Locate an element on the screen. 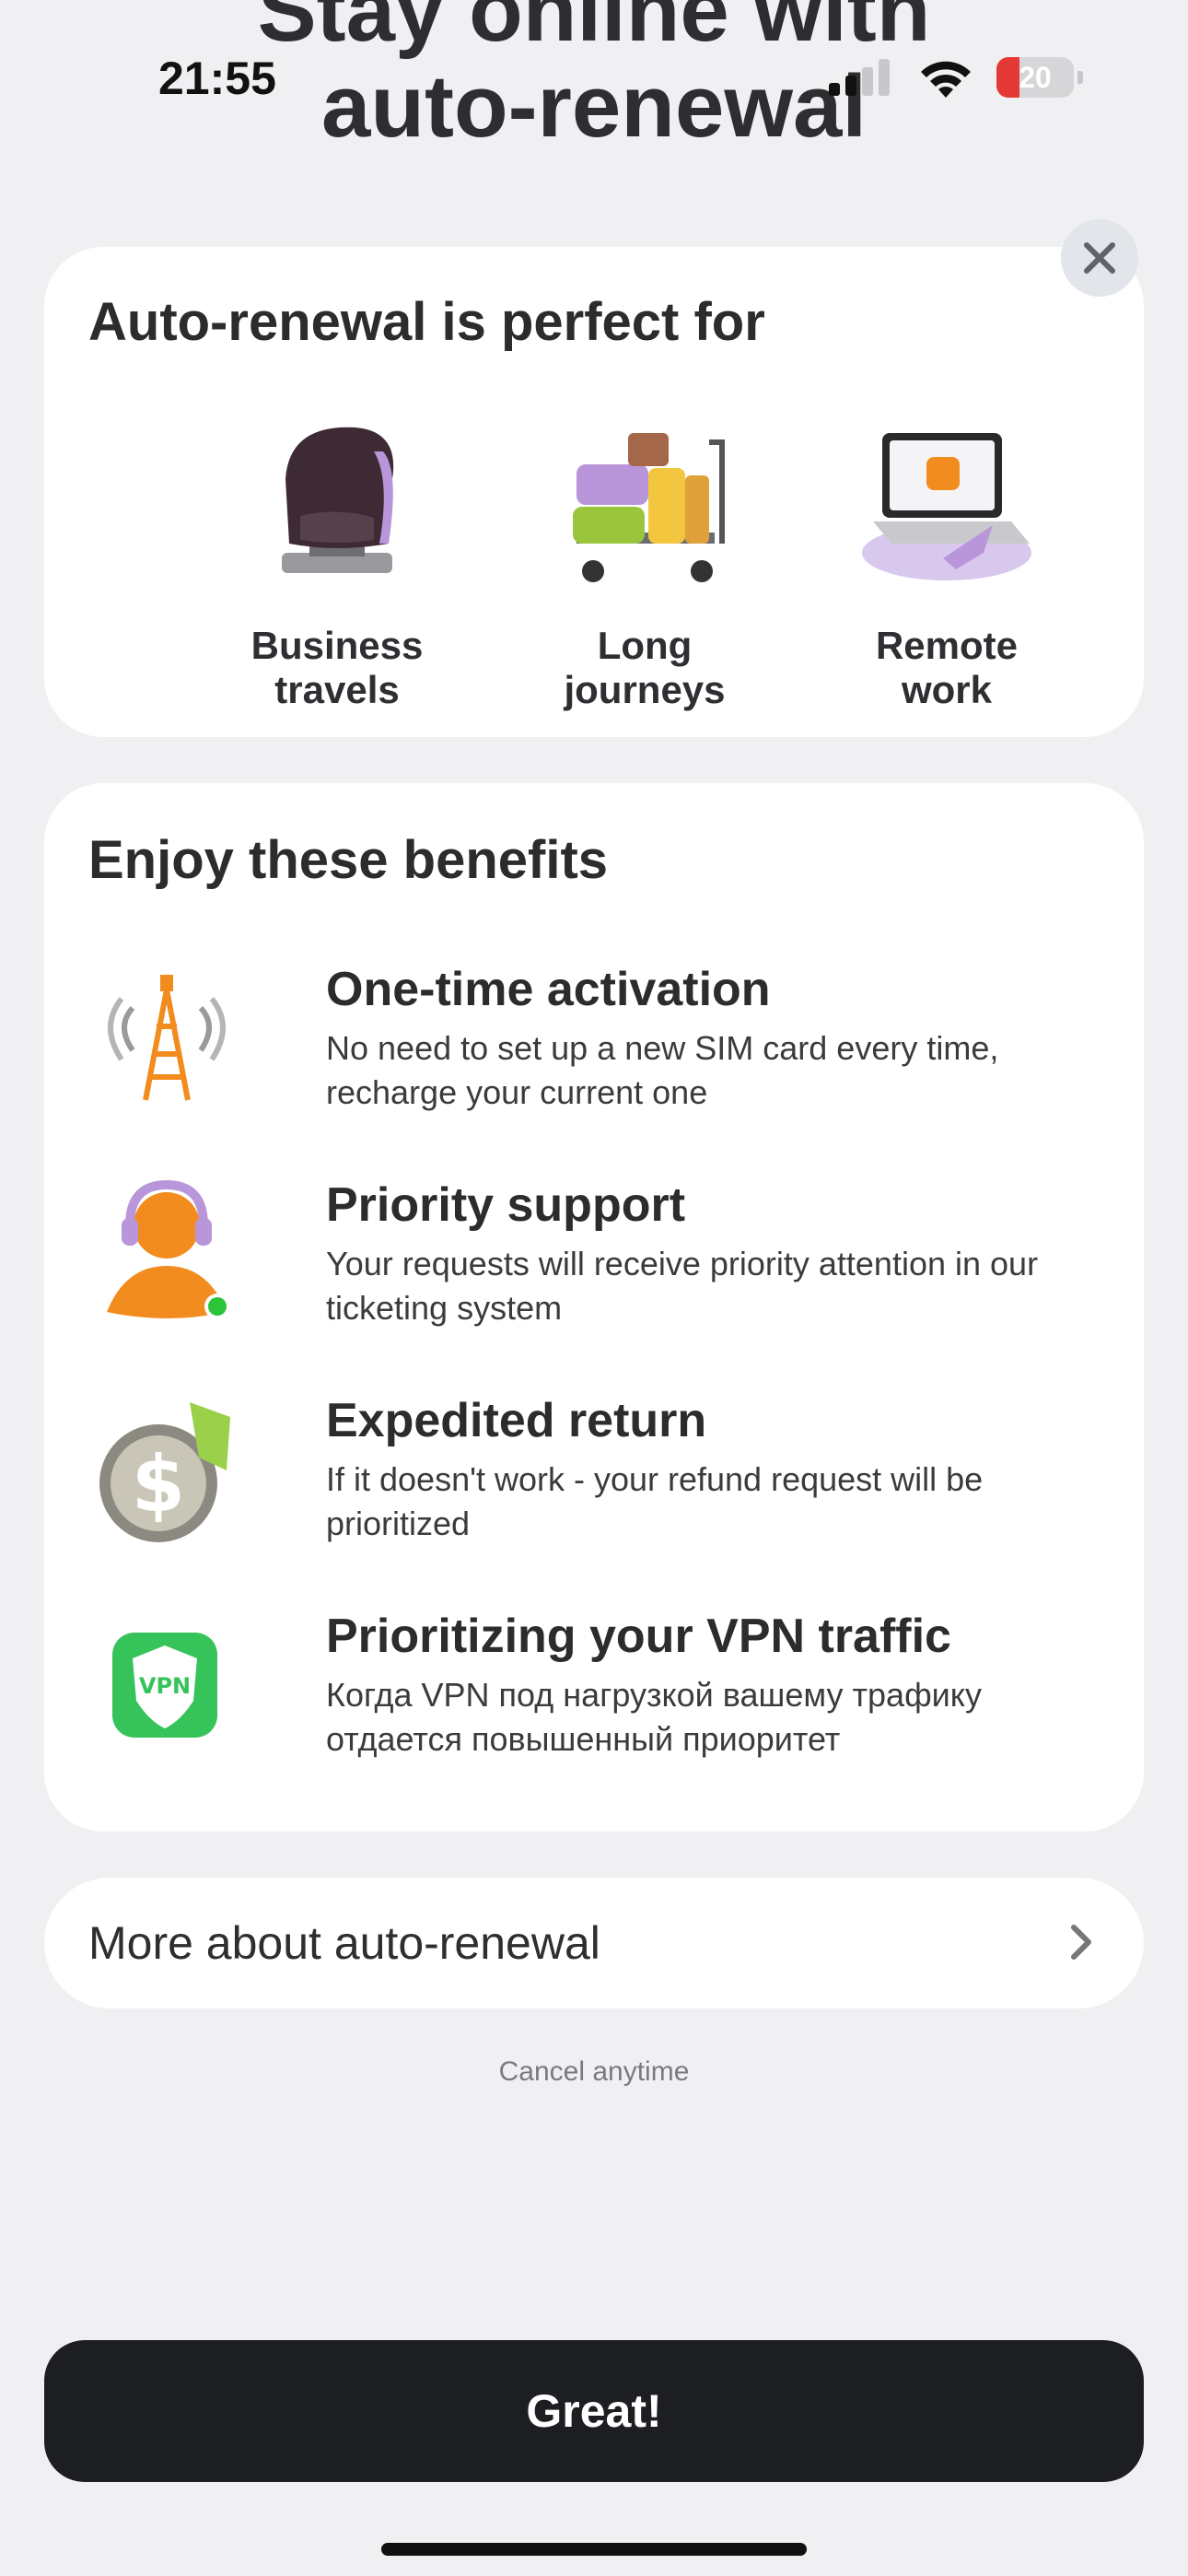 The width and height of the screenshot is (1188, 2576). status-icons: 20 is located at coordinates (956, 77).